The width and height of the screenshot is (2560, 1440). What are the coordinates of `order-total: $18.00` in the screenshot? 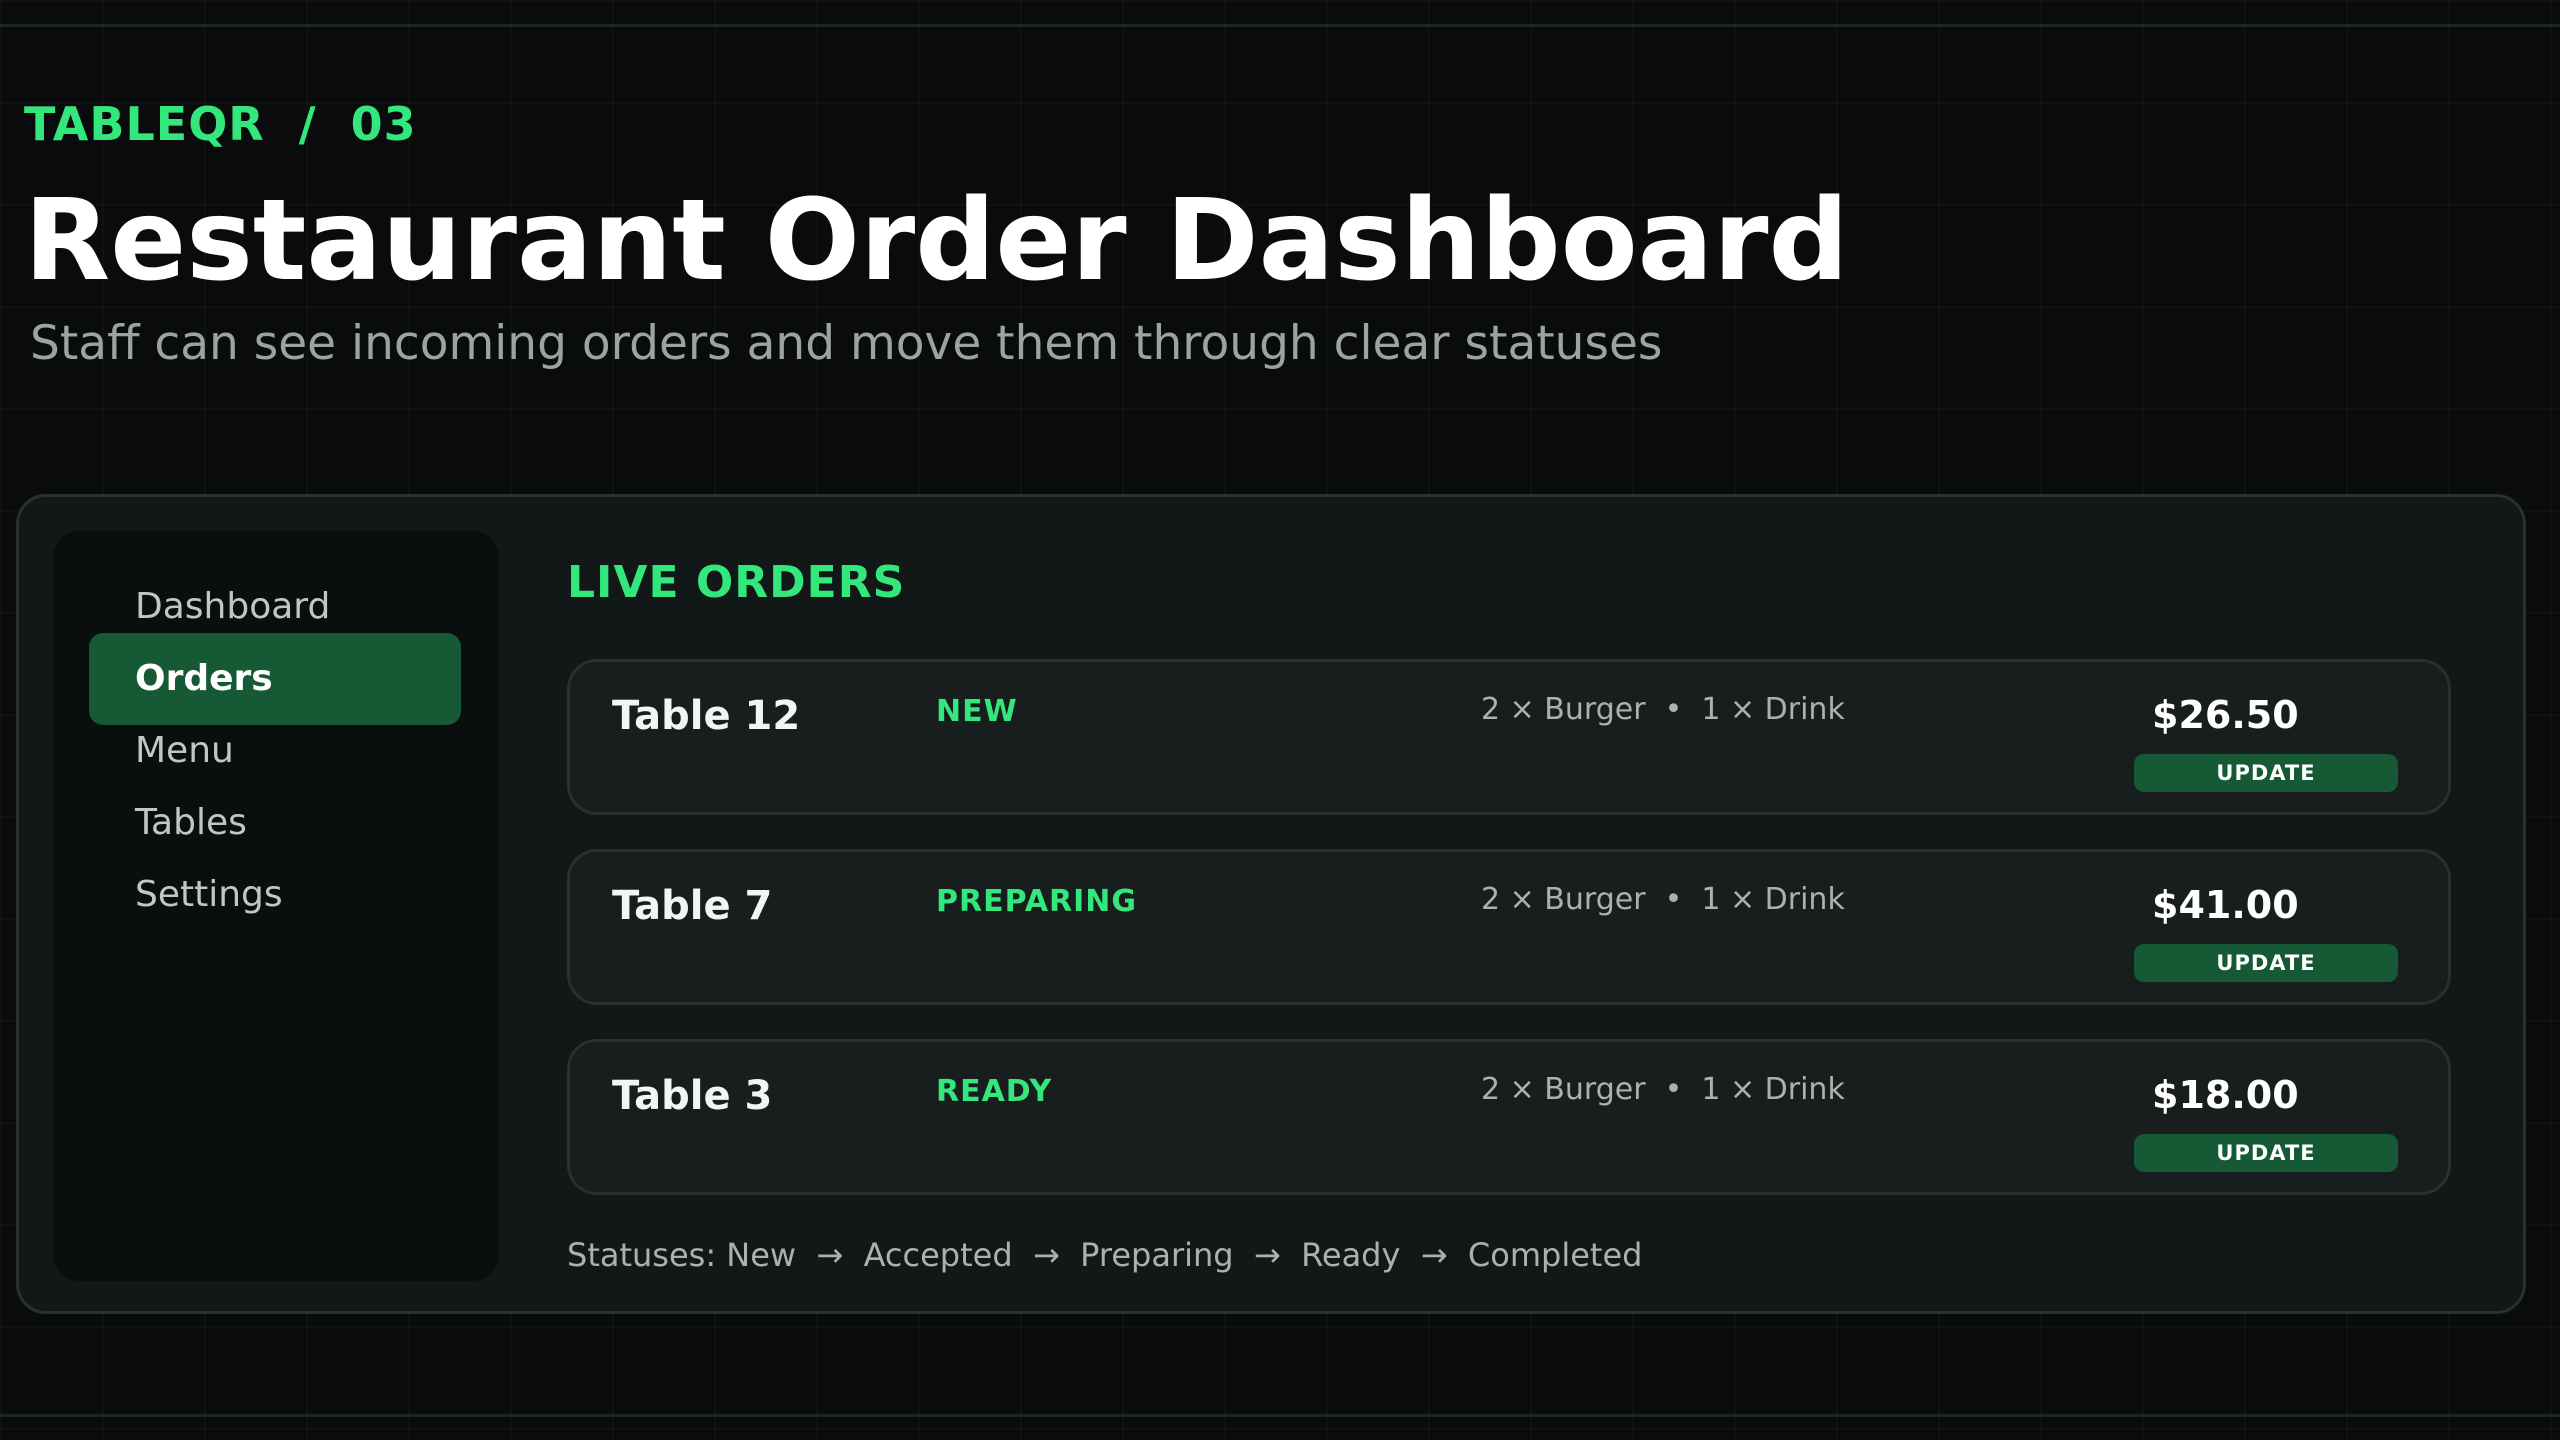 It's located at (2225, 1095).